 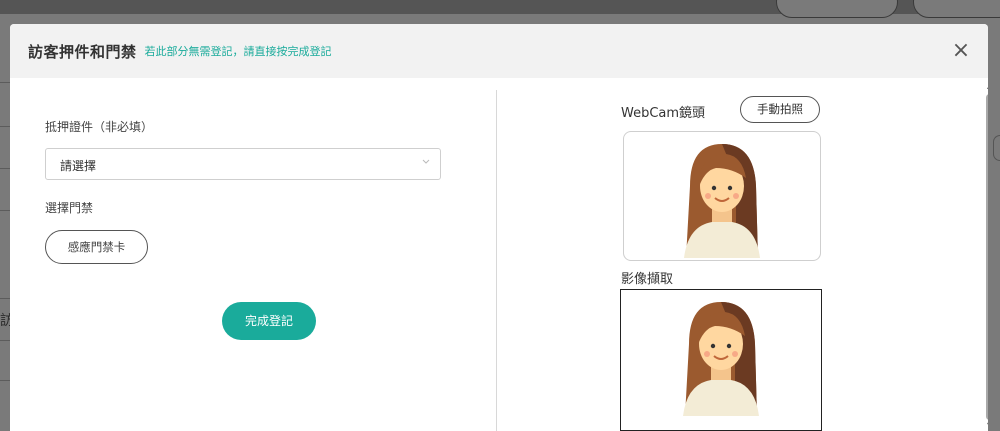 What do you see at coordinates (238, 51) in the screenshot?
I see `modal-subtitle: 若此部分無需登記，請直接按完成登記` at bounding box center [238, 51].